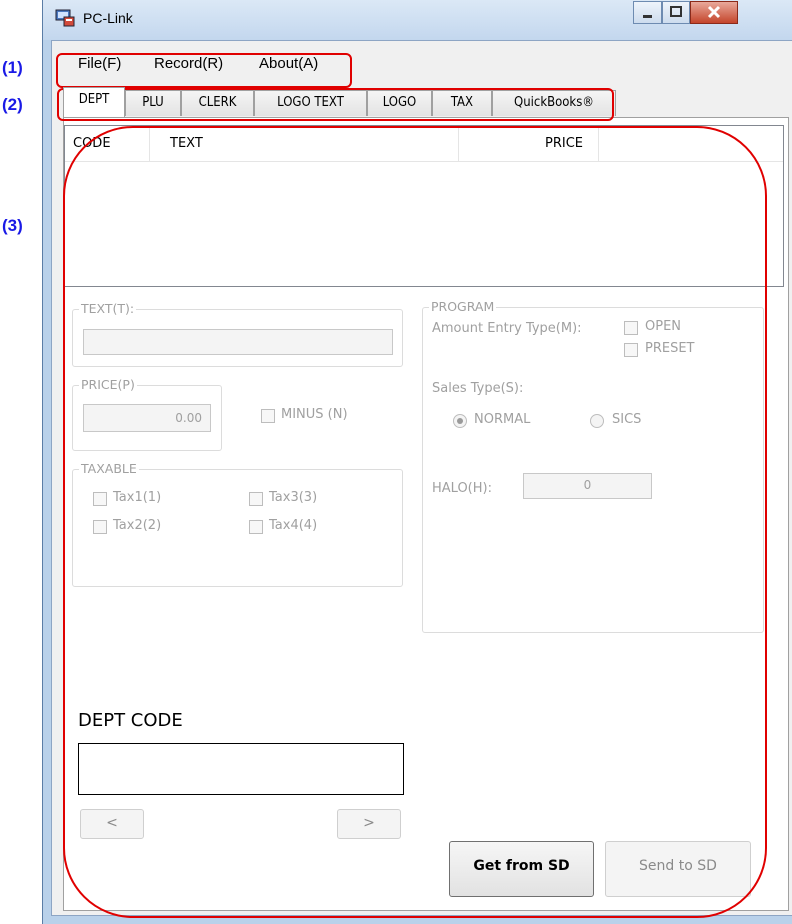 The height and width of the screenshot is (924, 792). Describe the element at coordinates (108, 308) in the screenshot. I see `text-group-label: TEXT(T):` at that location.